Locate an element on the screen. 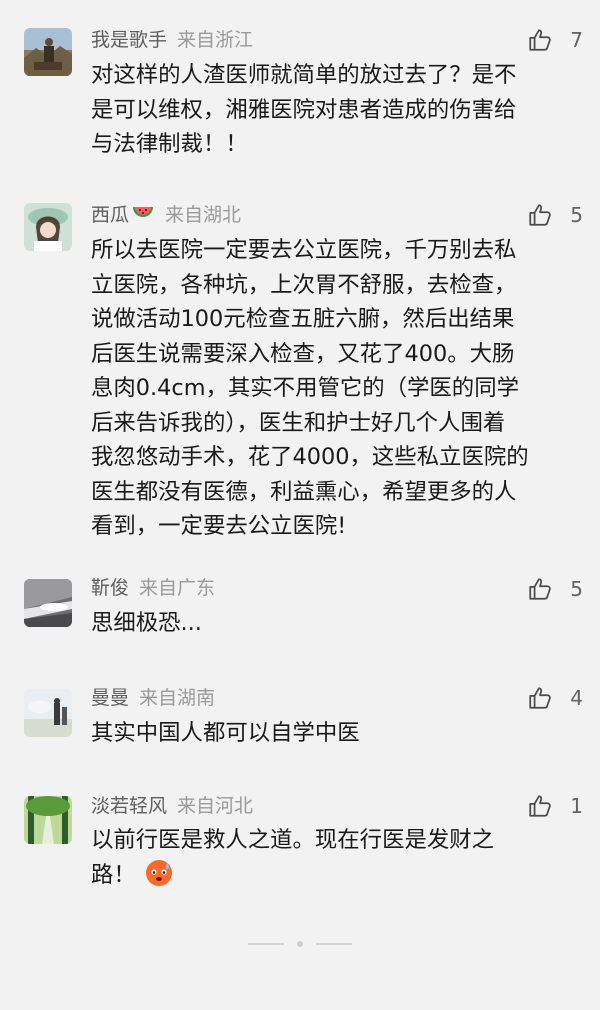 Image resolution: width=600 pixels, height=1010 pixels. location: 来自河北 is located at coordinates (215, 806).